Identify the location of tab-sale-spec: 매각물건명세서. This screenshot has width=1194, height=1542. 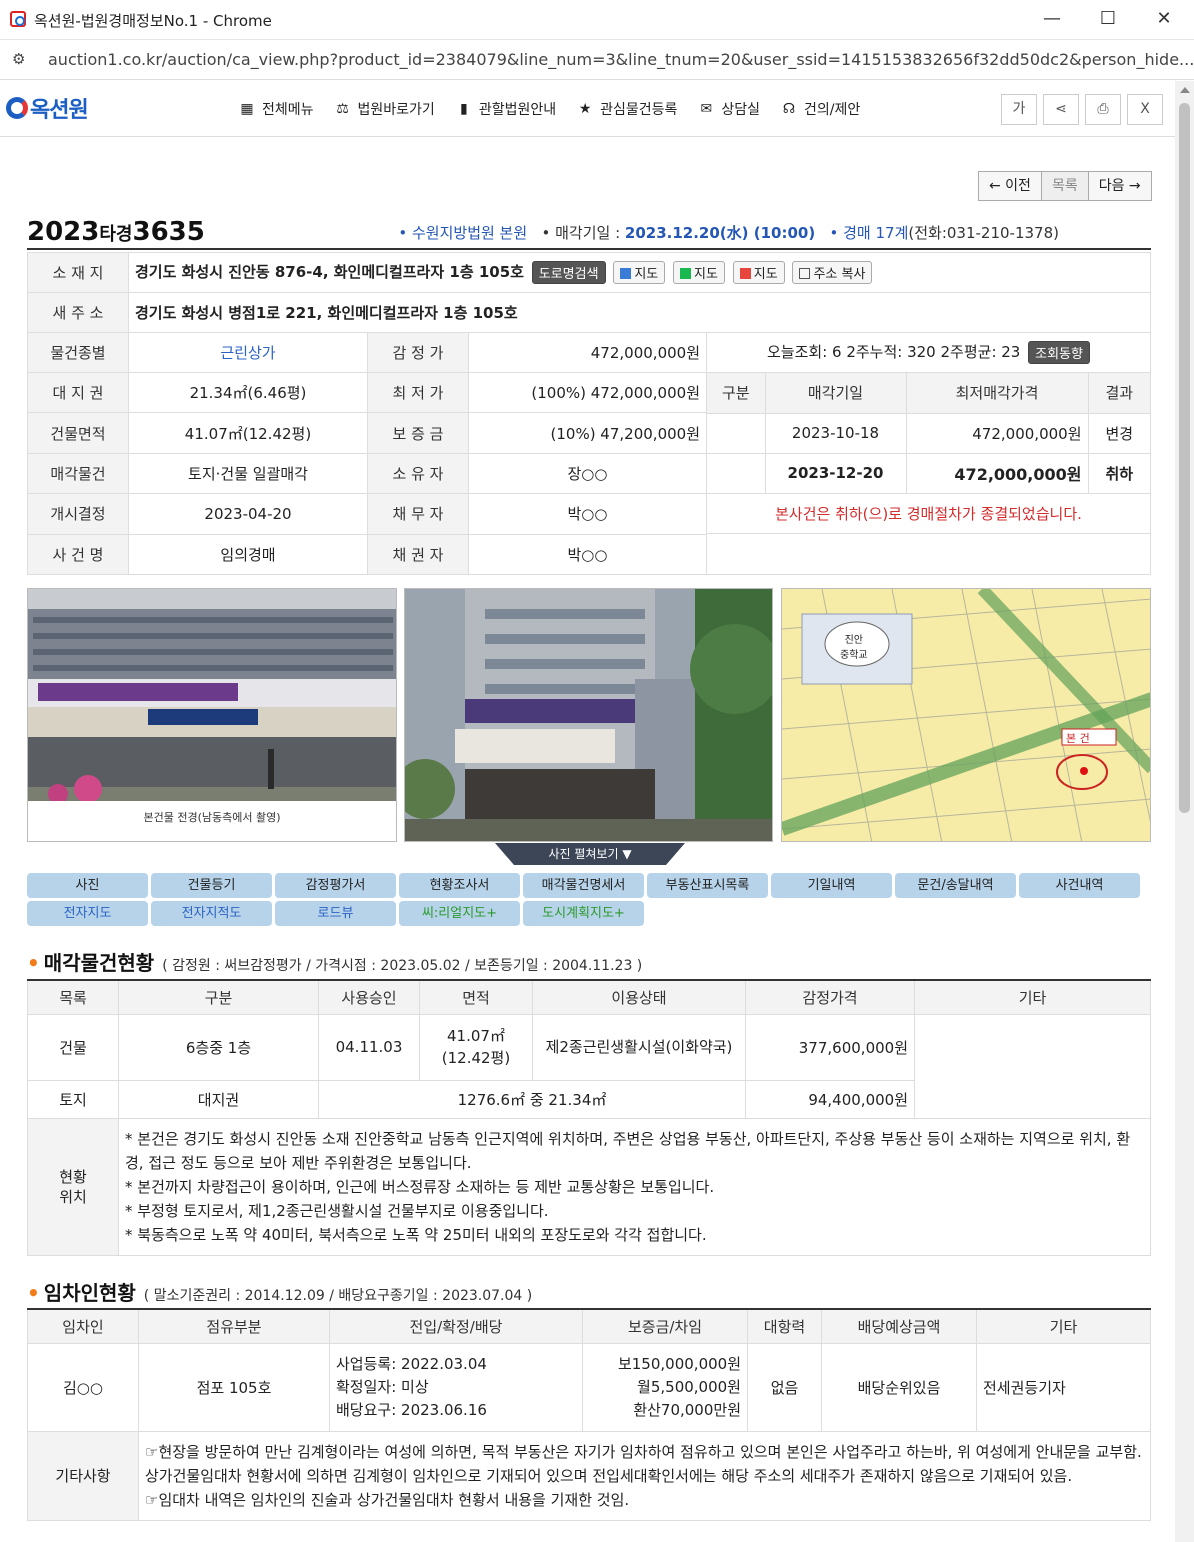
(583, 885).